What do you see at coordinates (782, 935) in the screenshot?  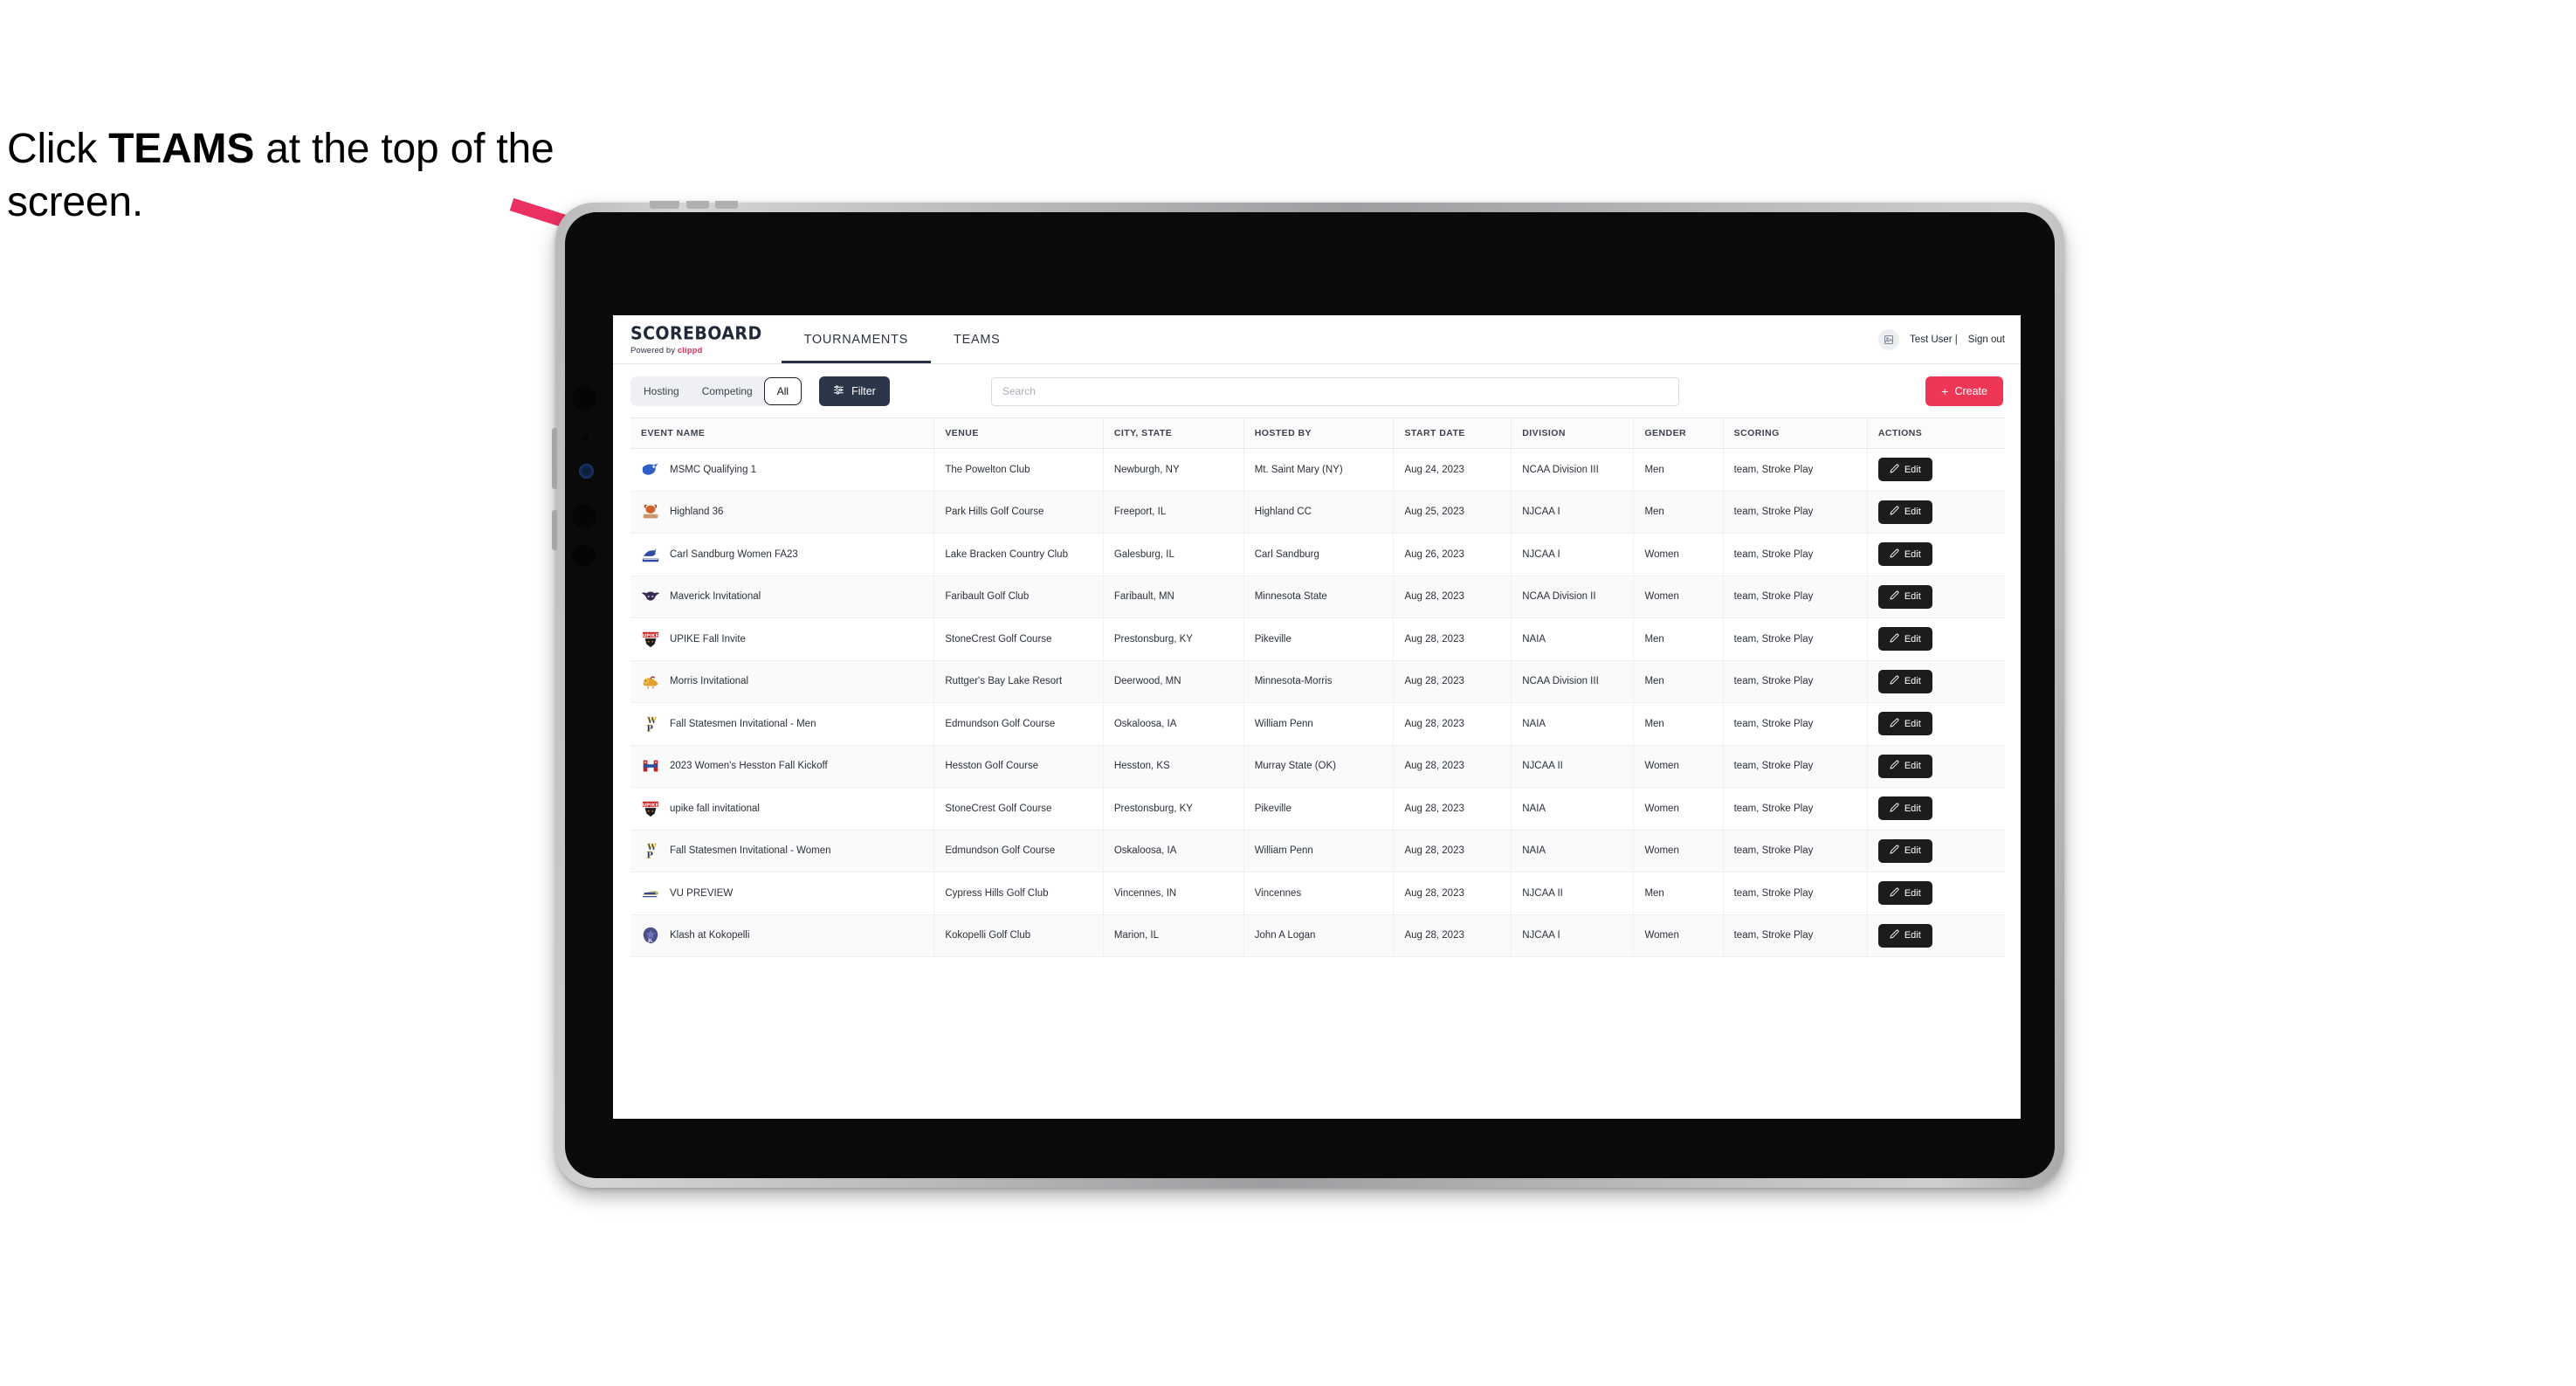 I see `cell-event-name: JL Klash at Kokopelli` at bounding box center [782, 935].